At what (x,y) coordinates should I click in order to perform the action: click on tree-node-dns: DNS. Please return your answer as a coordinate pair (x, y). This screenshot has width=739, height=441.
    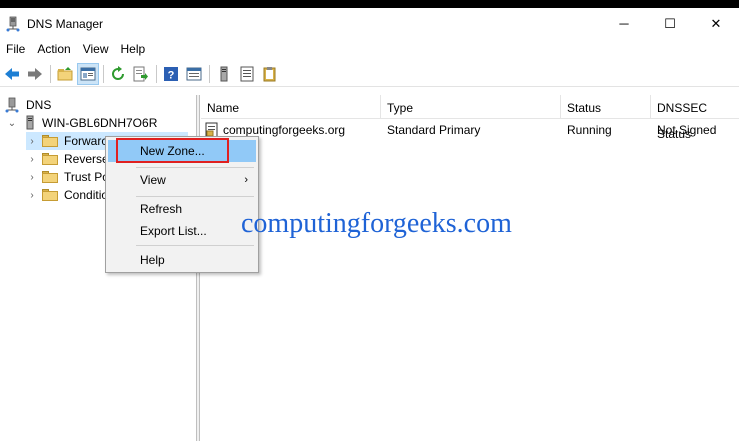
    Looking at the image, I should click on (27, 105).